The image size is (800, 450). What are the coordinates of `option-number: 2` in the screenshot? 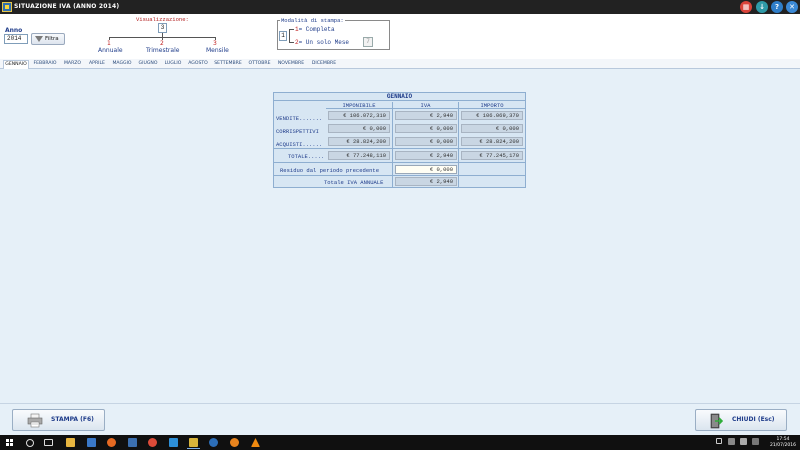 It's located at (162, 43).